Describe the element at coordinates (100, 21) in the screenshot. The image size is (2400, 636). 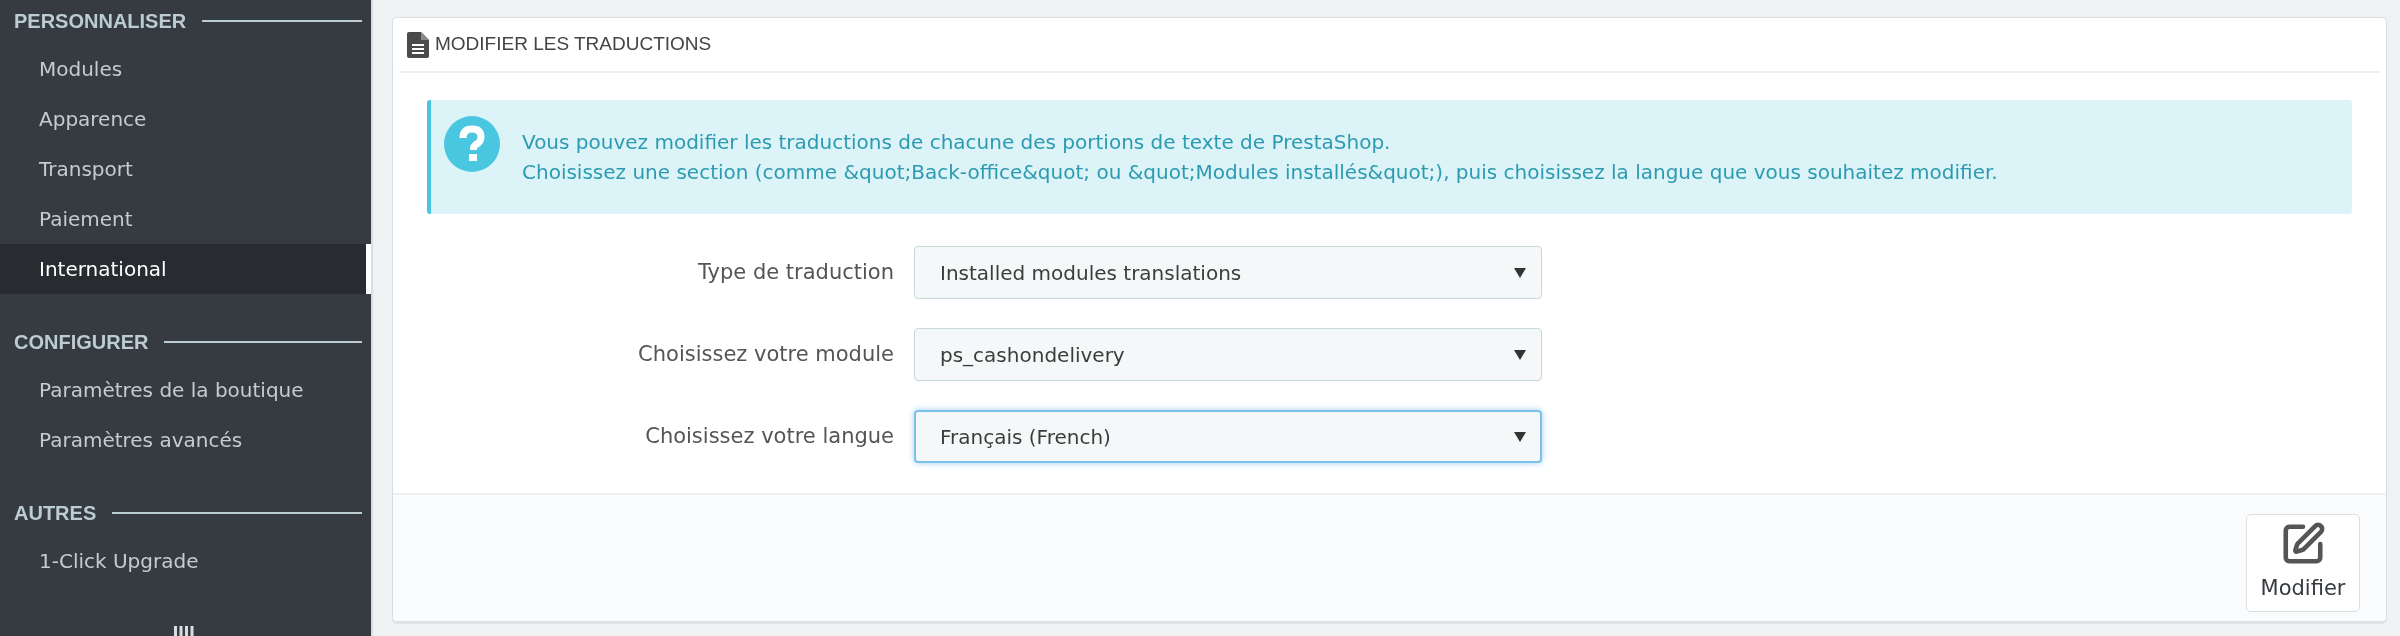
I see `sidebar-section-title: PERSONNALISER` at that location.